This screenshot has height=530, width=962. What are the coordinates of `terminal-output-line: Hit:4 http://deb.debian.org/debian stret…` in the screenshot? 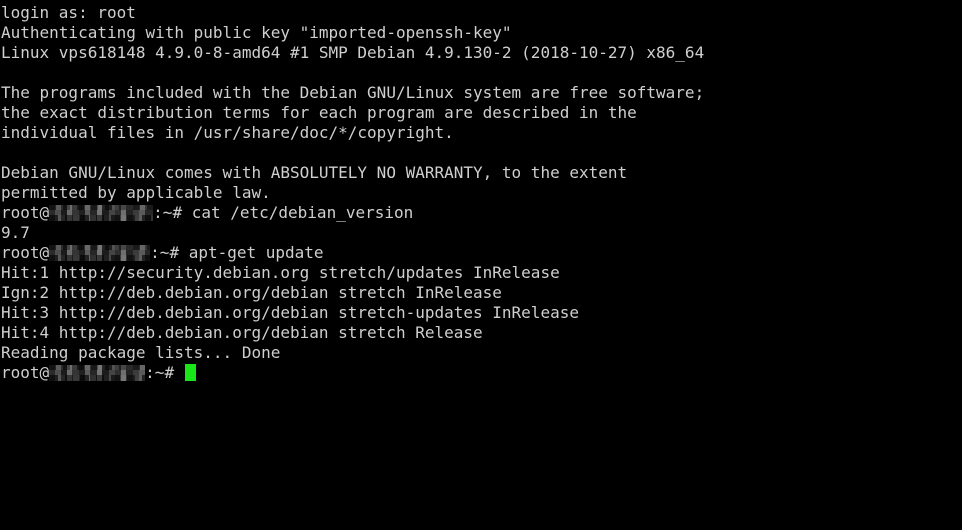 It's located at (242, 332).